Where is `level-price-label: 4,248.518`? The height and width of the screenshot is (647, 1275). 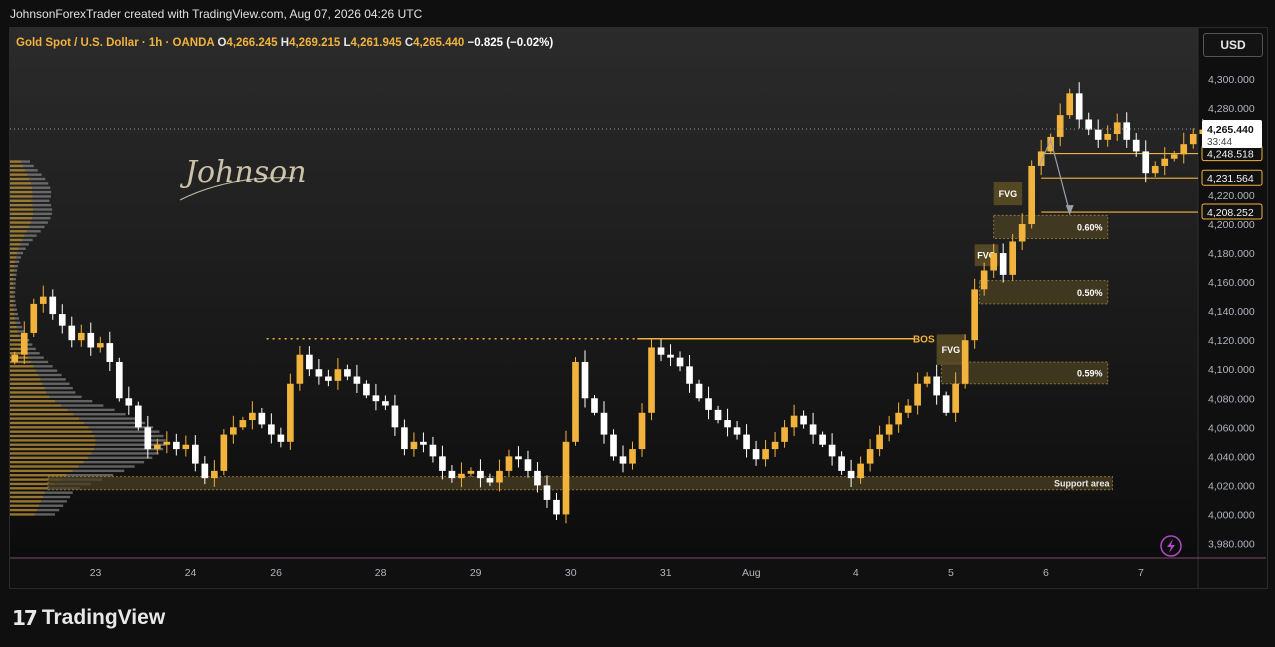
level-price-label: 4,248.518 is located at coordinates (1230, 155).